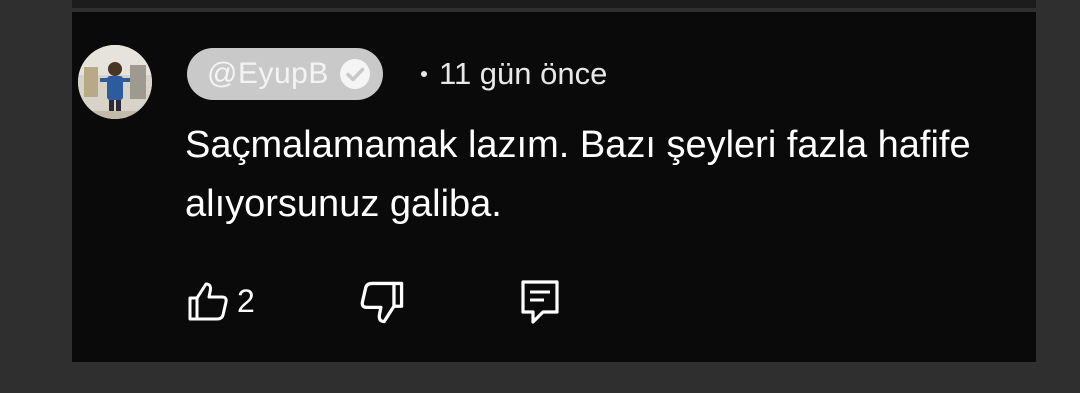  Describe the element at coordinates (246, 300) in the screenshot. I see `like-count: 2` at that location.